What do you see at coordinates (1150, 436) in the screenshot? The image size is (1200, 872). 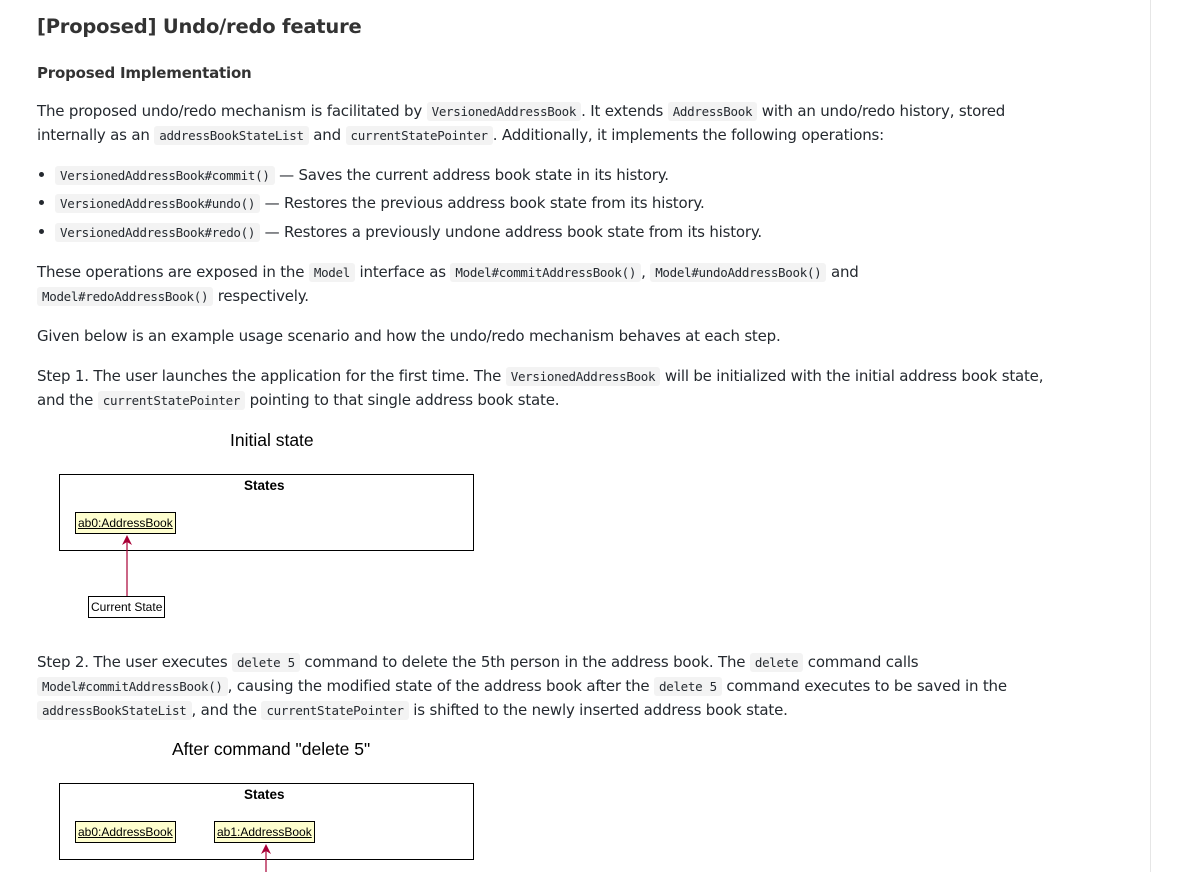 I see `page-right-border` at bounding box center [1150, 436].